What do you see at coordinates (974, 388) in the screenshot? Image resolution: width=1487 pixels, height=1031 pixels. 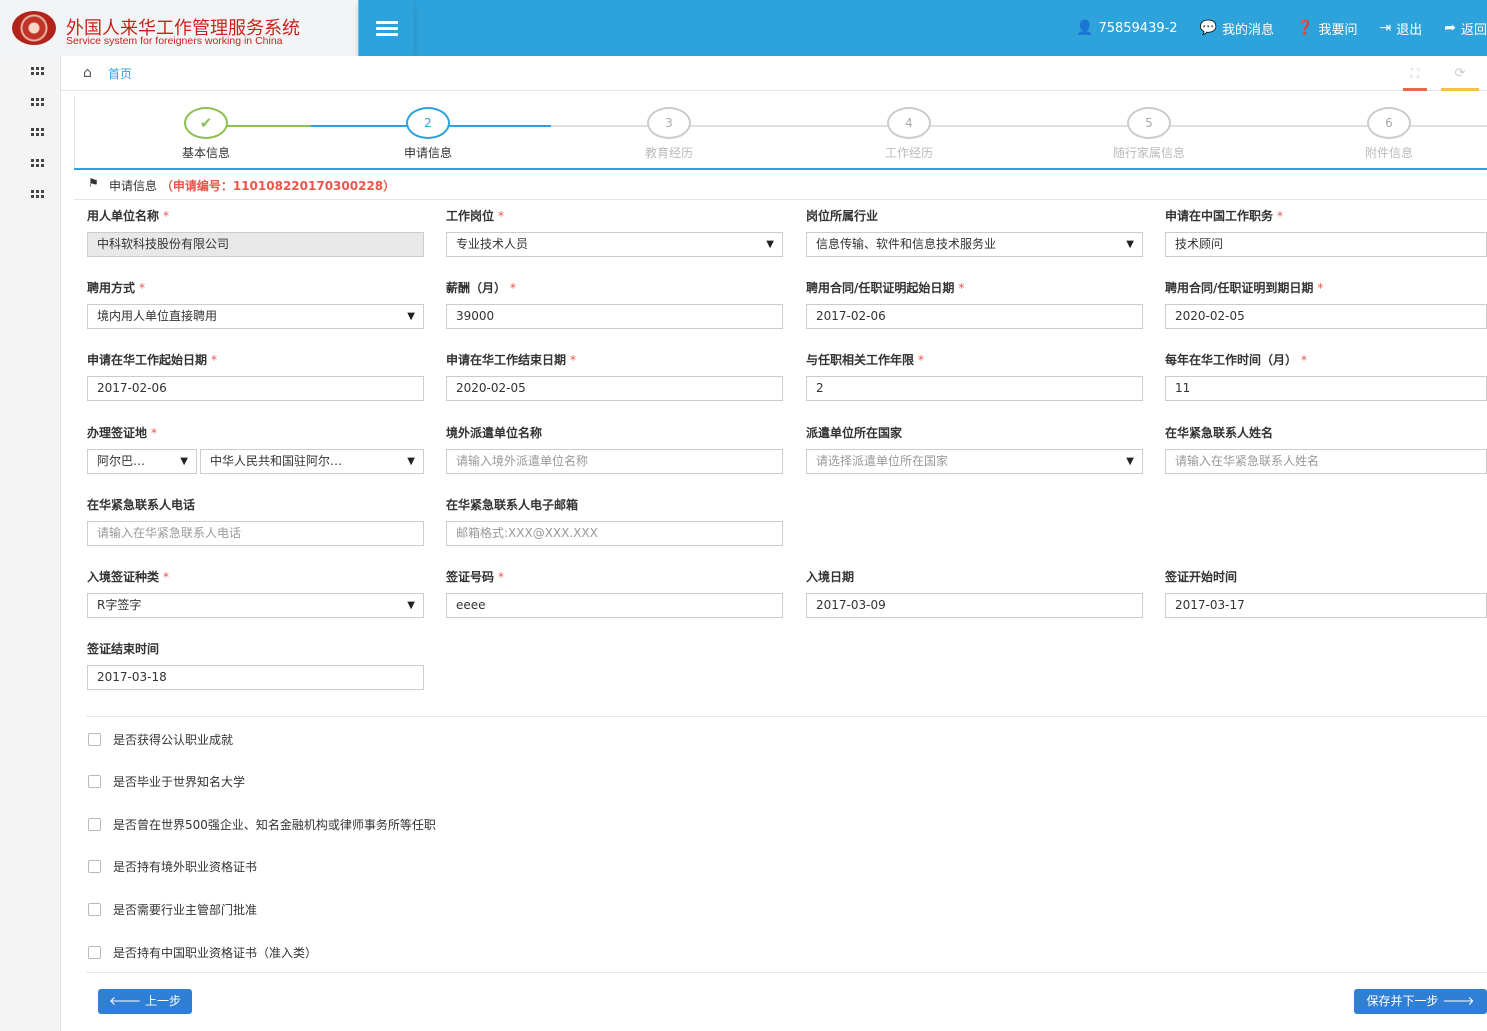 I see `years-experience-input: 2` at bounding box center [974, 388].